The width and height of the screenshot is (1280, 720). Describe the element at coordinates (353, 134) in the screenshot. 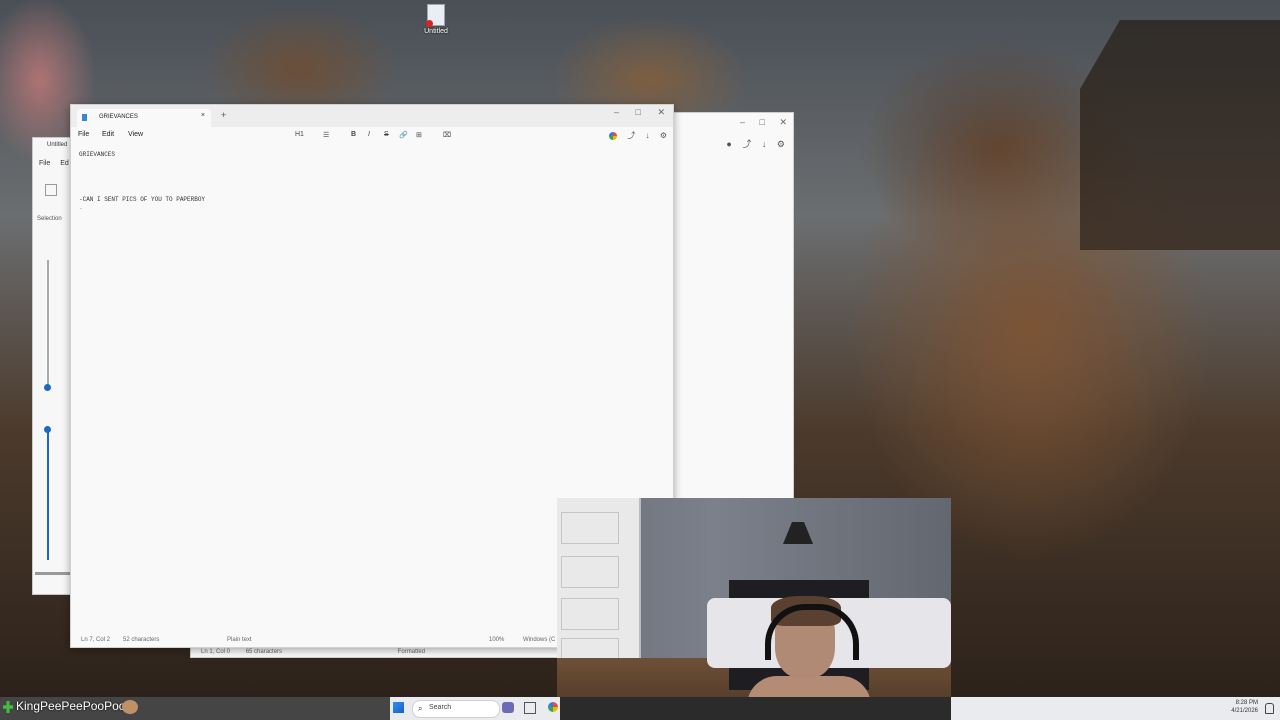

I see `bold-button: B` at that location.